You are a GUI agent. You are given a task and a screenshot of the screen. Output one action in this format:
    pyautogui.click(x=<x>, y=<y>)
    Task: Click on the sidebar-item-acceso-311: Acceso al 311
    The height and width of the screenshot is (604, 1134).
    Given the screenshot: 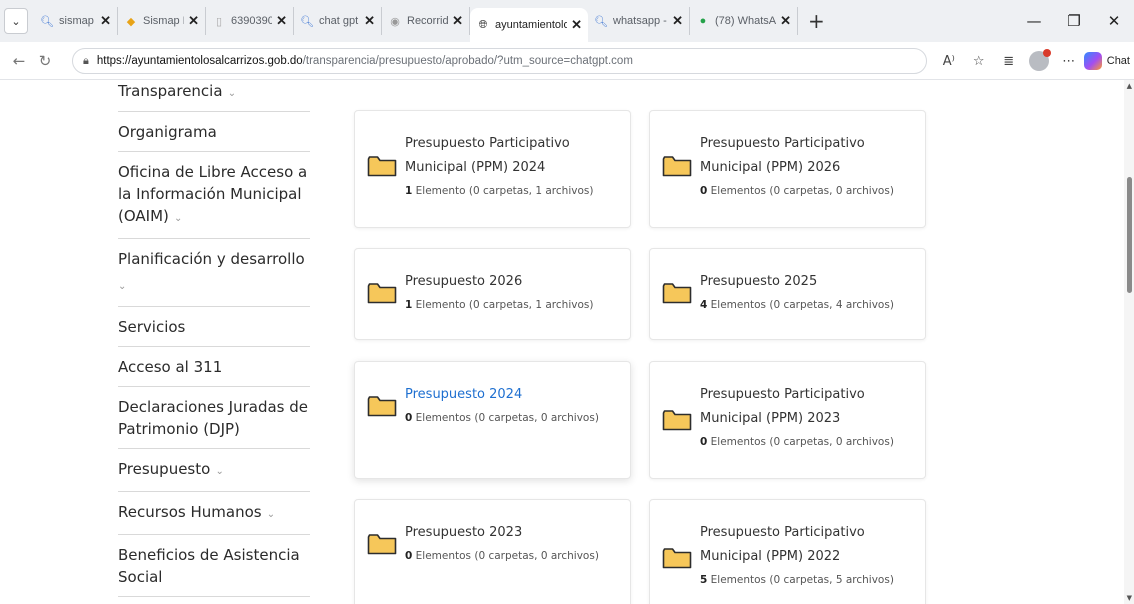 What is the action you would take?
    pyautogui.click(x=214, y=367)
    